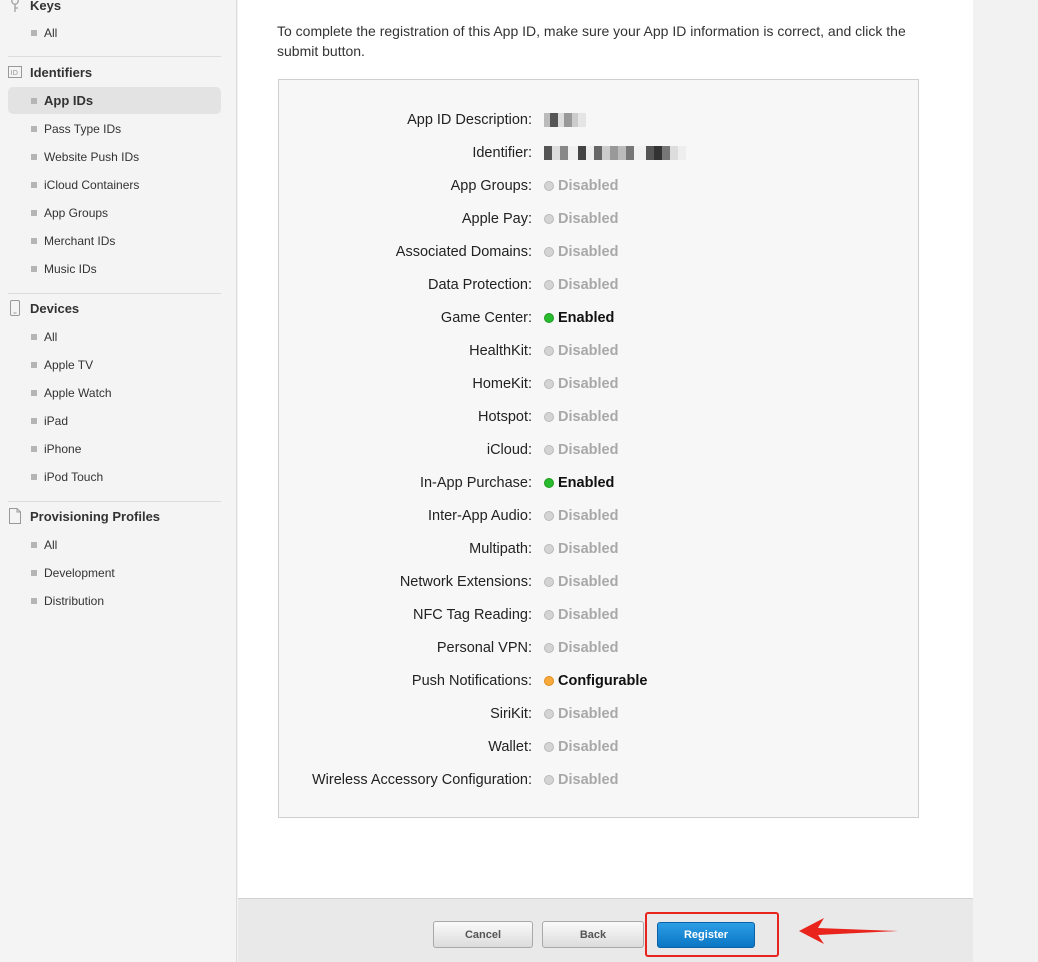 The width and height of the screenshot is (1038, 962). I want to click on device-icon, so click(15, 308).